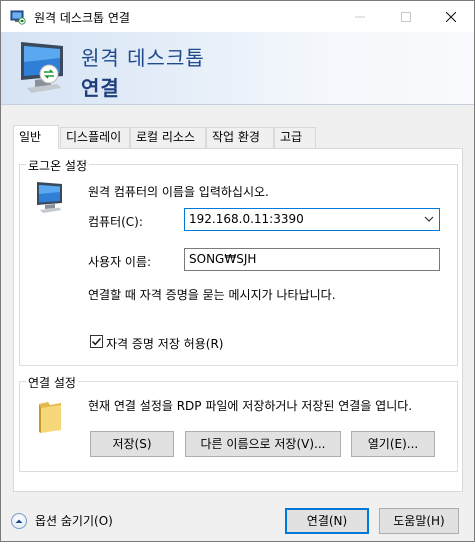 The height and width of the screenshot is (542, 475). I want to click on maximize-button, so click(406, 16).